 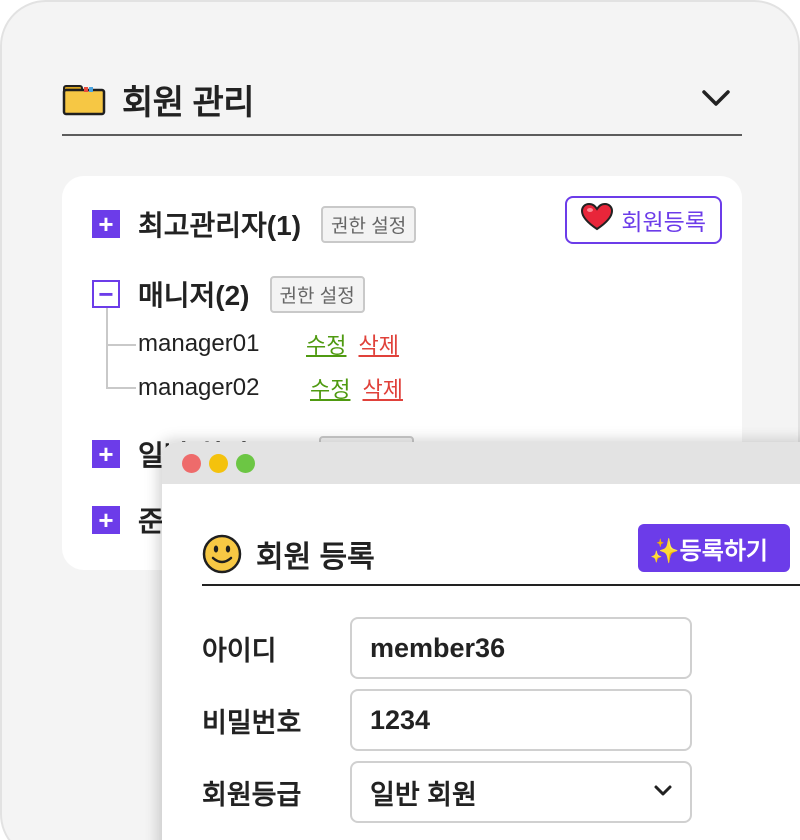 I want to click on form-row-password: 비밀번호 1234, so click(x=447, y=720).